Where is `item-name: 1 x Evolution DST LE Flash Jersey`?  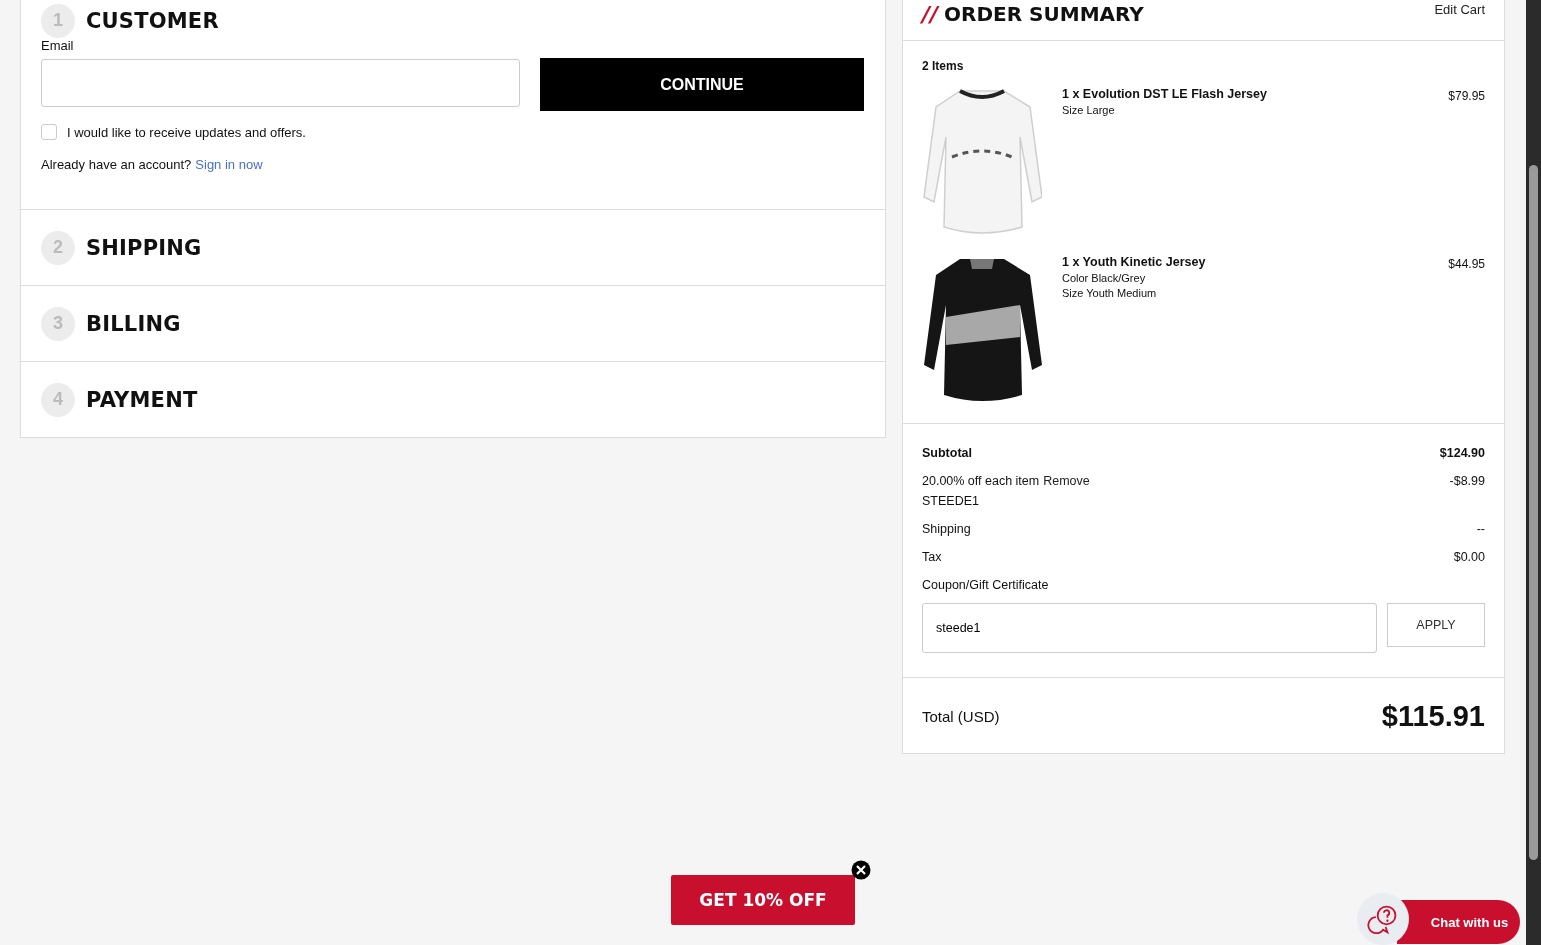
item-name: 1 x Evolution DST LE Flash Jersey is located at coordinates (1165, 94).